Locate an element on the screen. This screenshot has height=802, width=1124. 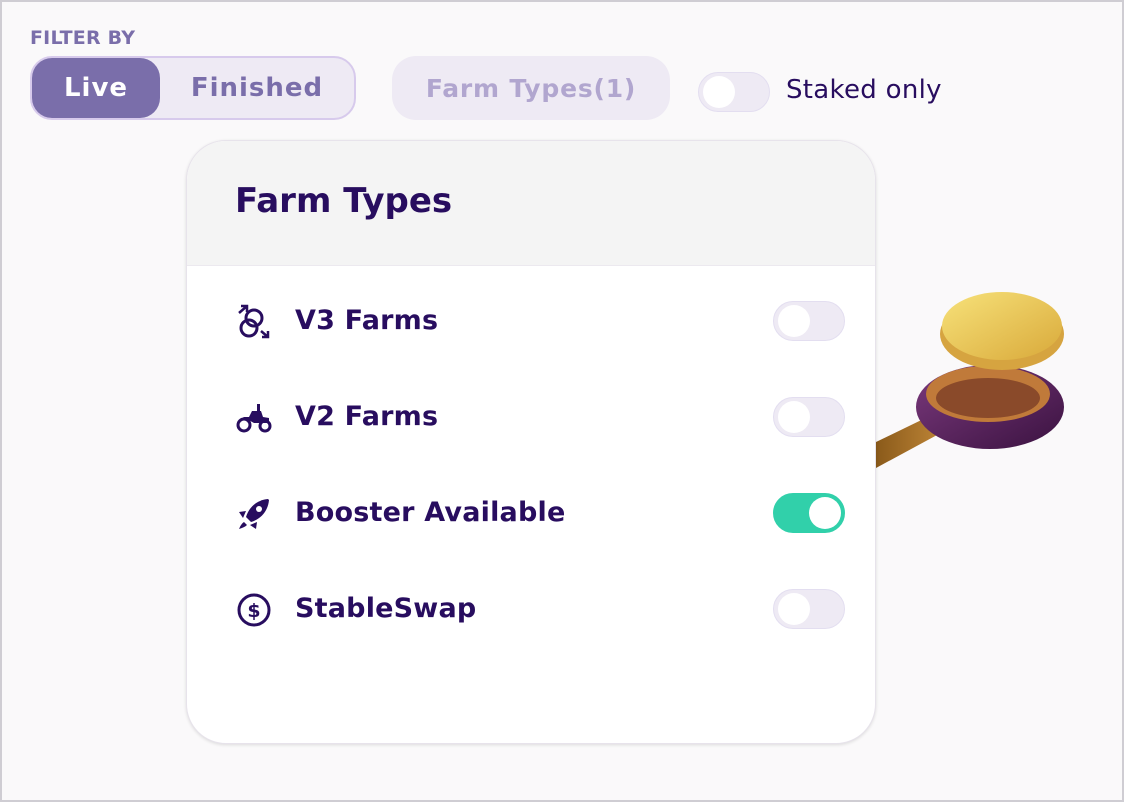
staked-only-label: Staked only is located at coordinates (864, 90).